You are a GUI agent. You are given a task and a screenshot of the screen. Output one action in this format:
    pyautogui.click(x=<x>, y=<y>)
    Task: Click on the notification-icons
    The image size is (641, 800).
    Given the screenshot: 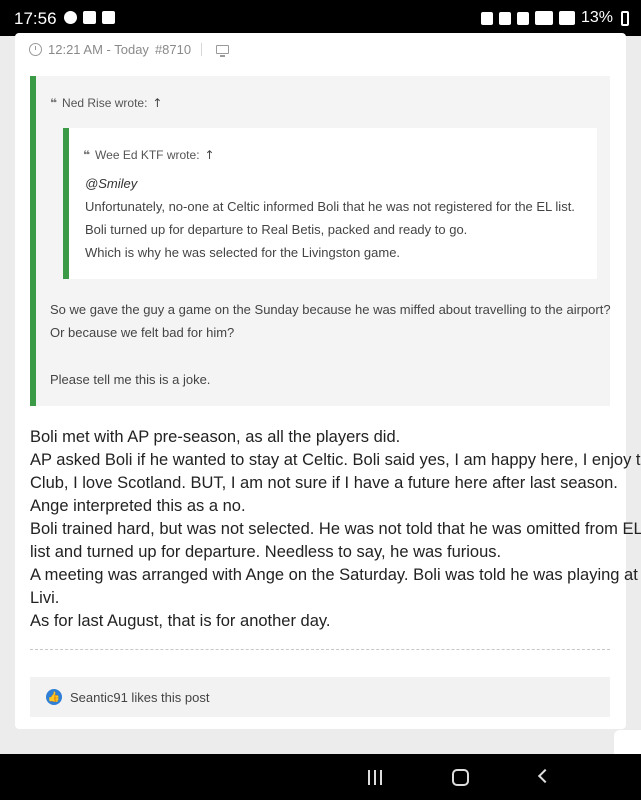 What is the action you would take?
    pyautogui.click(x=89, y=17)
    